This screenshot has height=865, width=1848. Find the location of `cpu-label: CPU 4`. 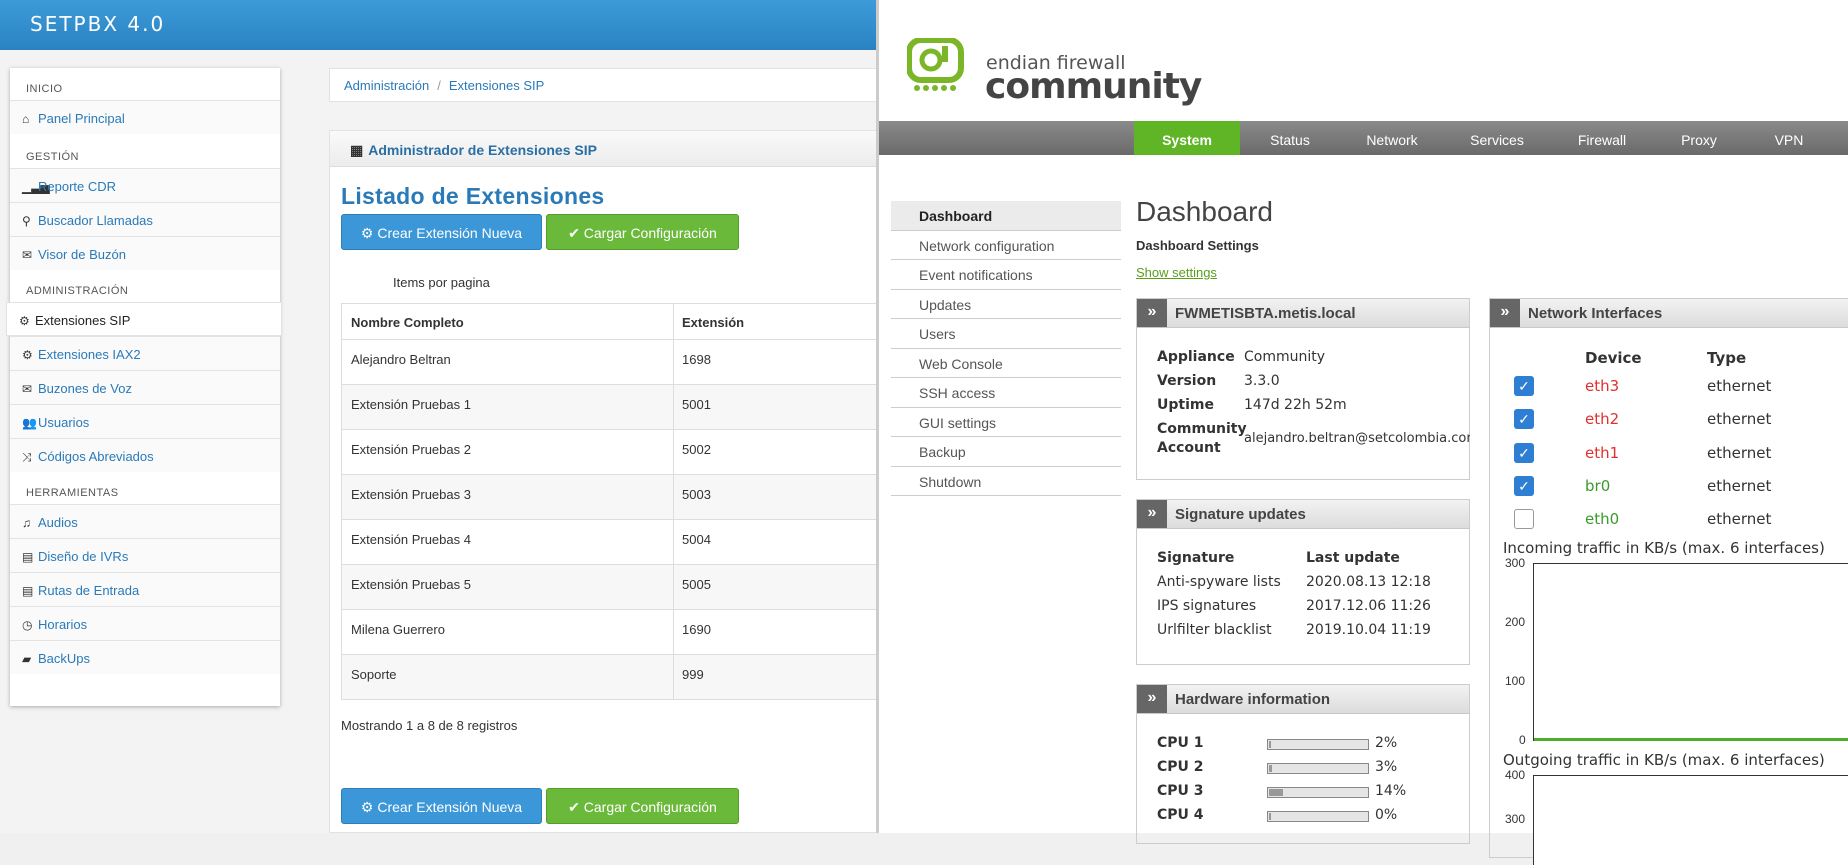

cpu-label: CPU 4 is located at coordinates (1180, 815).